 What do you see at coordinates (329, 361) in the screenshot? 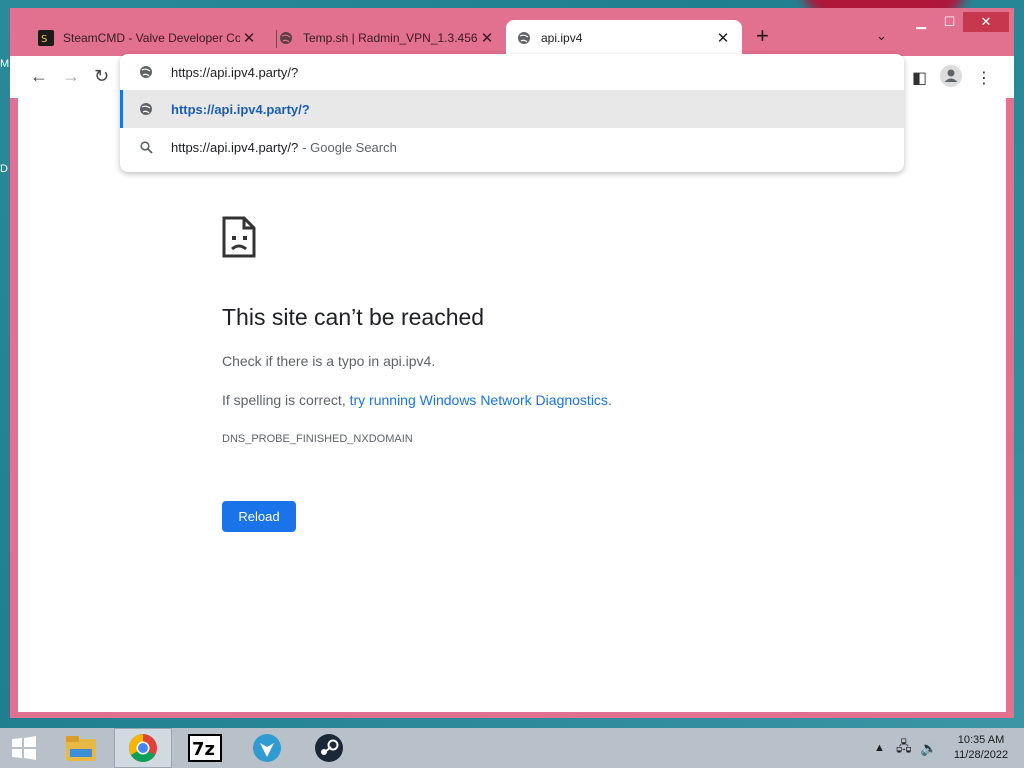
I see `error-description: Check if there is a typo in api.ipv4.` at bounding box center [329, 361].